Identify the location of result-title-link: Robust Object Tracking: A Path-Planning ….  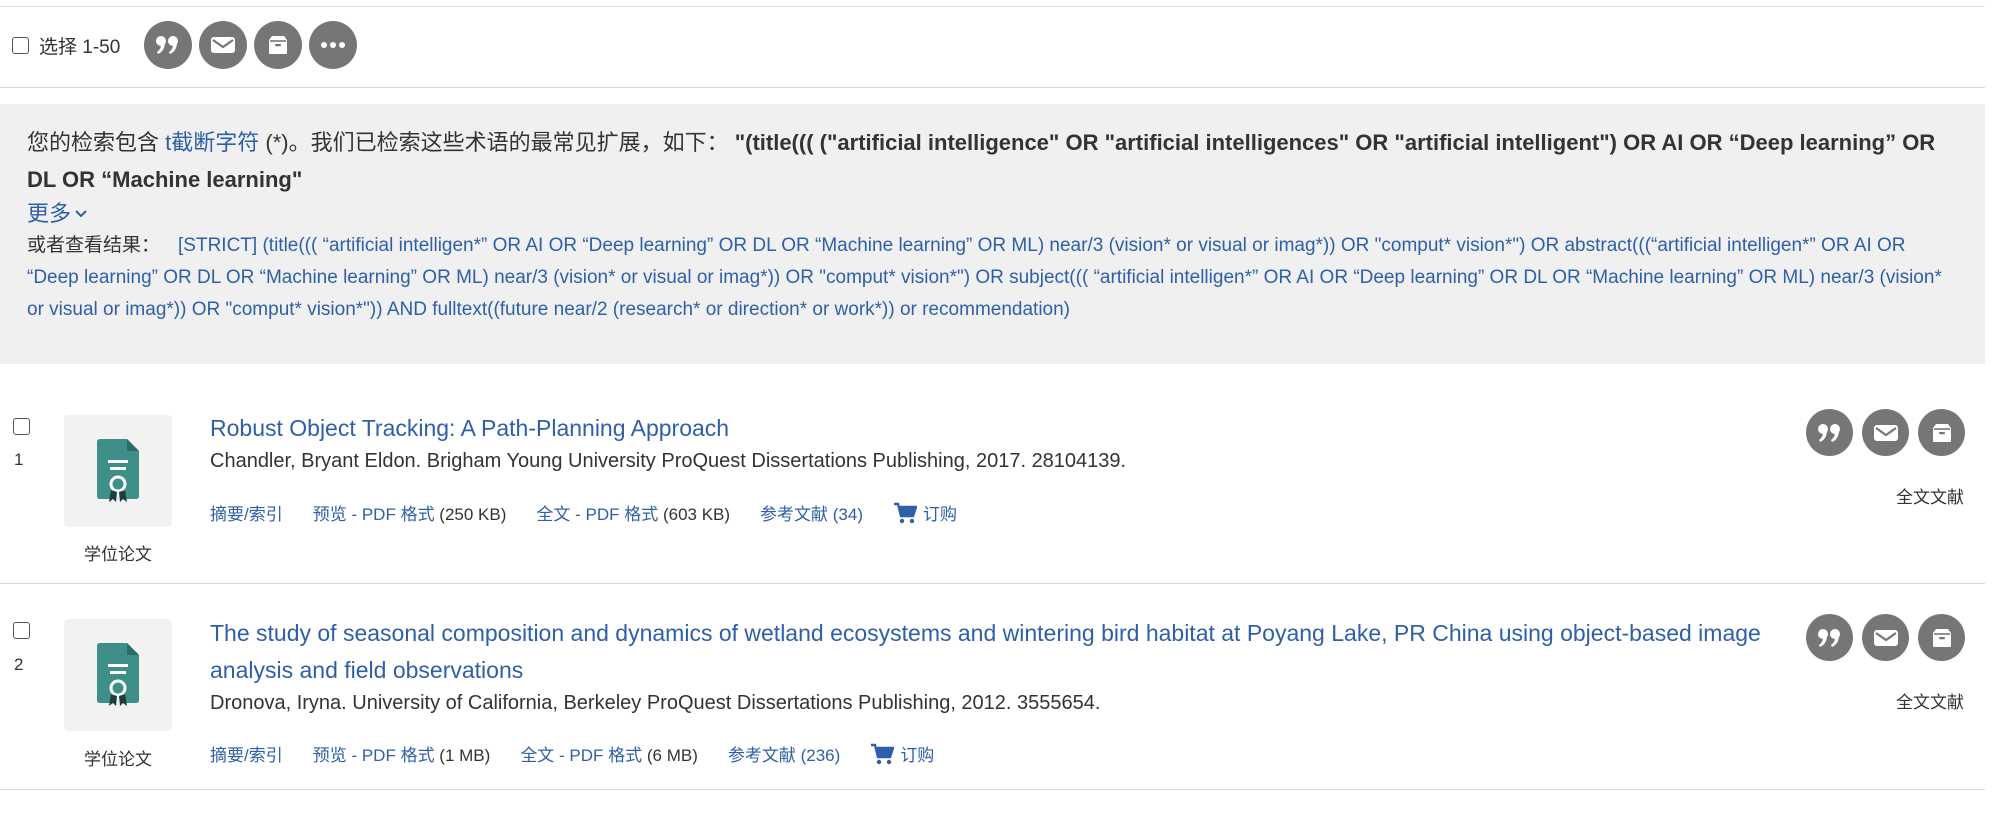
(990, 428).